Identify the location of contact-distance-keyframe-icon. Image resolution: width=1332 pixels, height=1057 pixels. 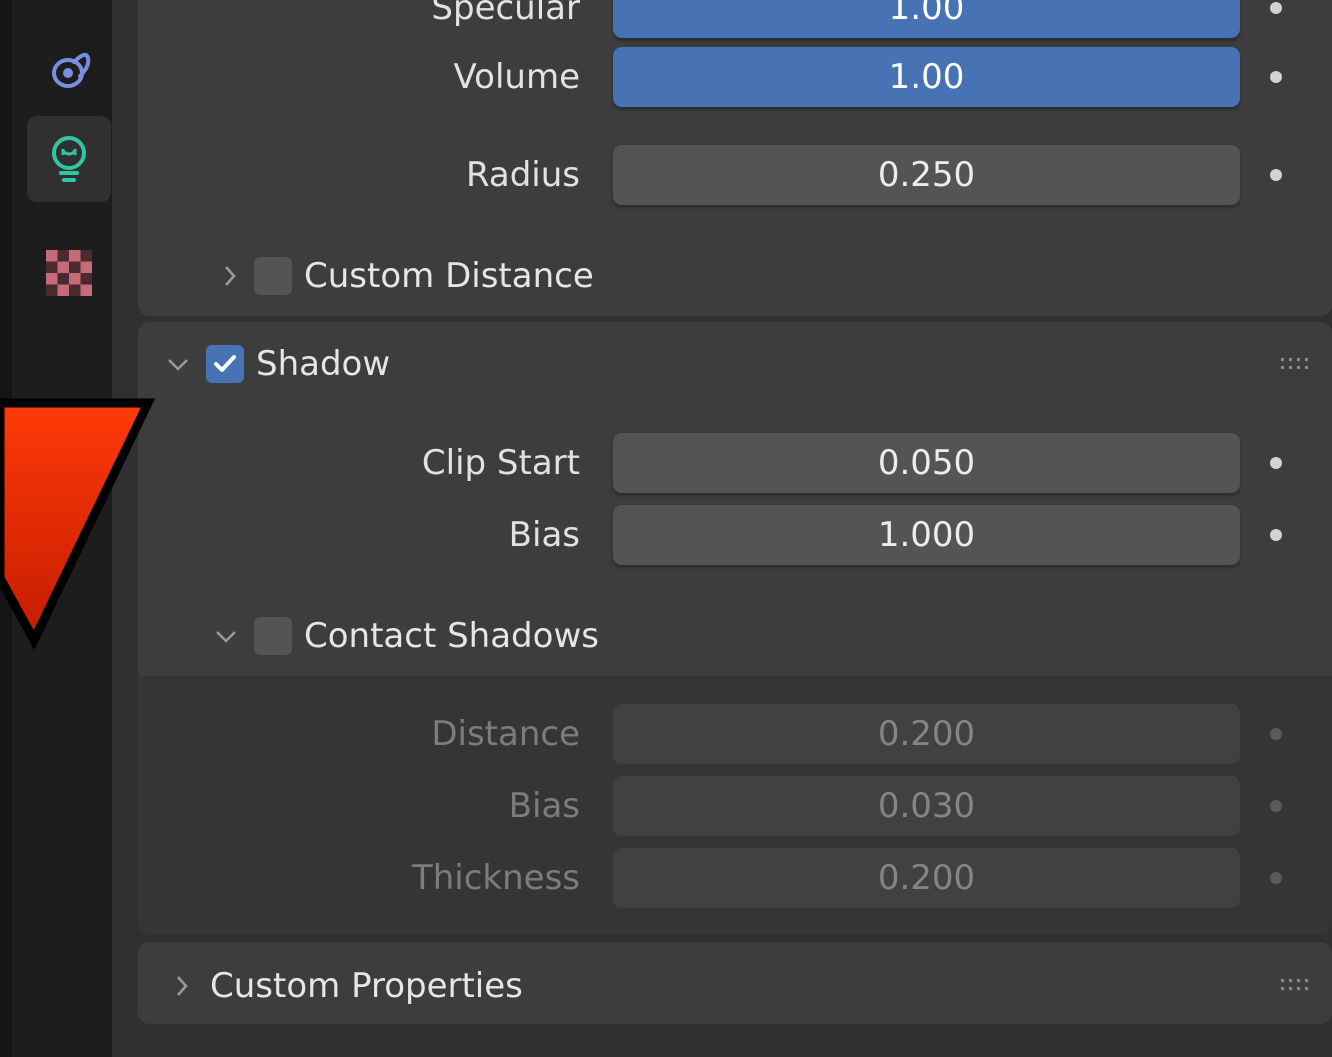
(1276, 734).